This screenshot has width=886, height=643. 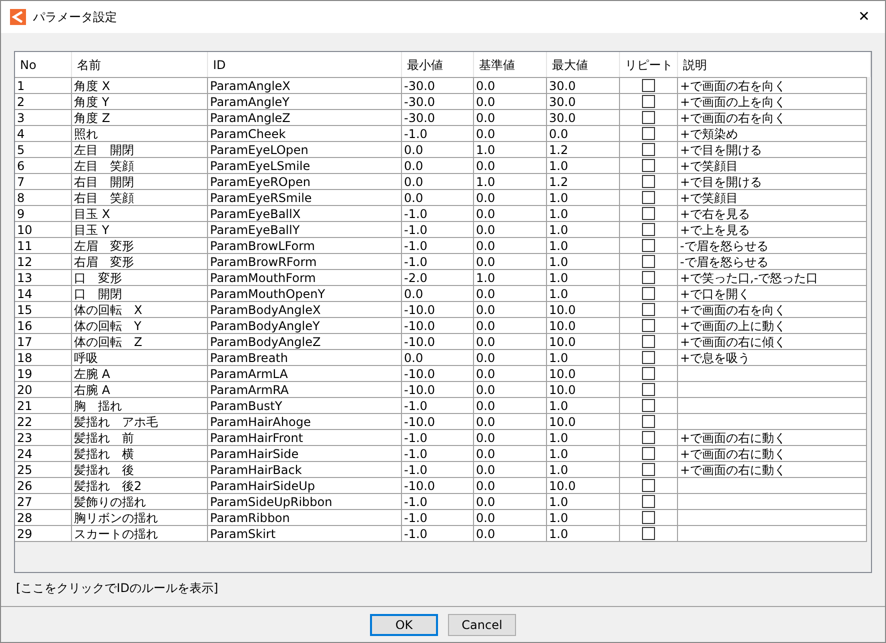 I want to click on table-cell: ParamEyeRSmile, so click(x=261, y=198).